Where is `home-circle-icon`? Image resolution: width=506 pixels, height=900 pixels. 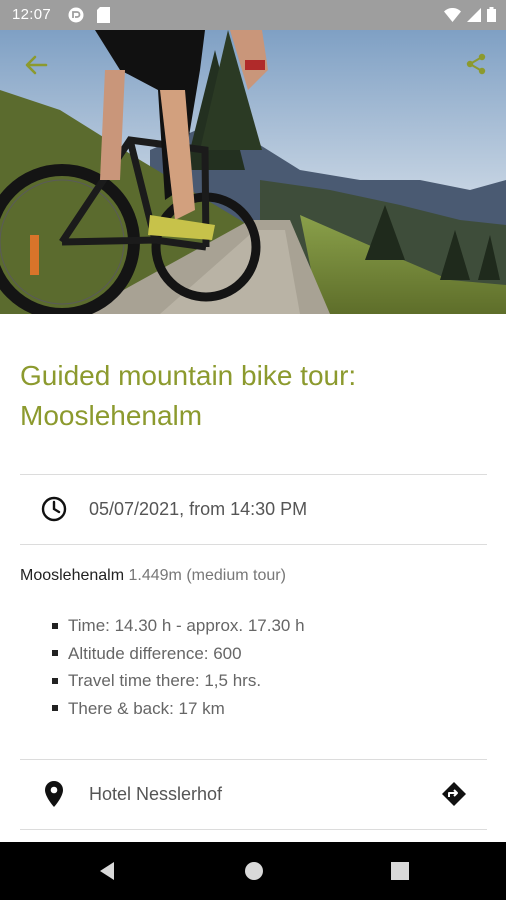 home-circle-icon is located at coordinates (254, 871).